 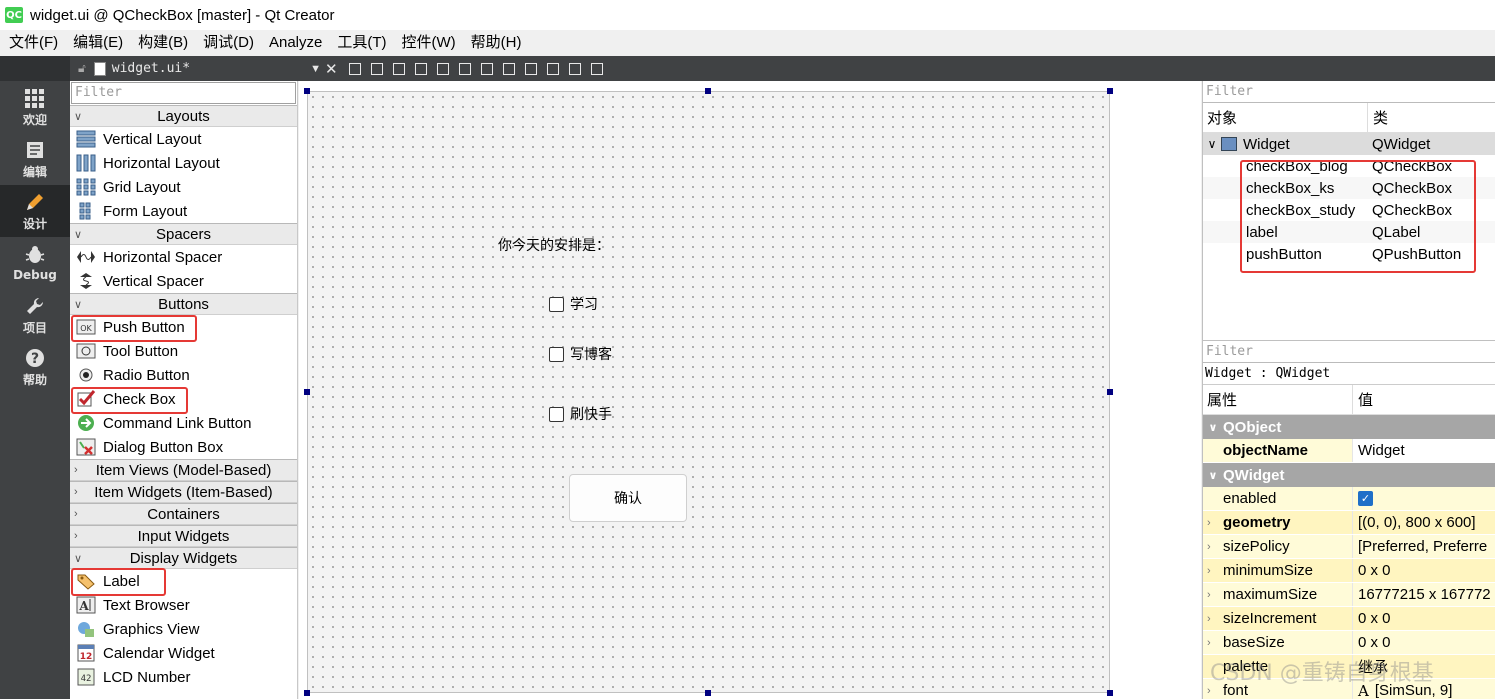 I want to click on column-object: 对象, so click(x=1285, y=117).